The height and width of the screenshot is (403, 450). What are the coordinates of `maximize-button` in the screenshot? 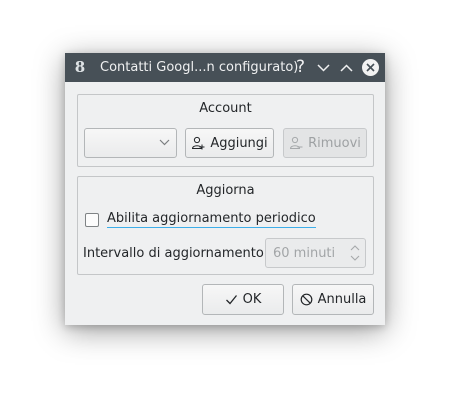 It's located at (346, 67).